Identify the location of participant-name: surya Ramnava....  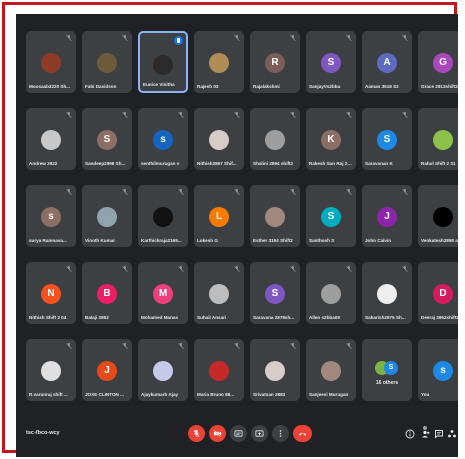
(48, 240).